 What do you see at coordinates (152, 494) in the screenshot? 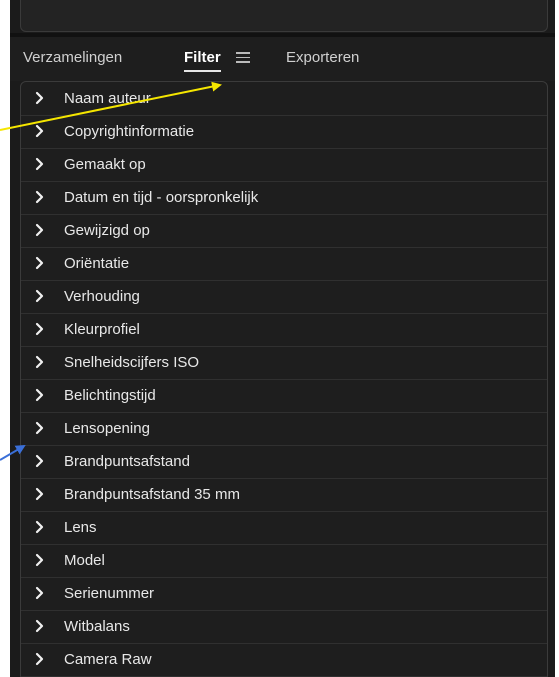
I see `filter-row-label: Brandpuntsafstand 35 mm` at bounding box center [152, 494].